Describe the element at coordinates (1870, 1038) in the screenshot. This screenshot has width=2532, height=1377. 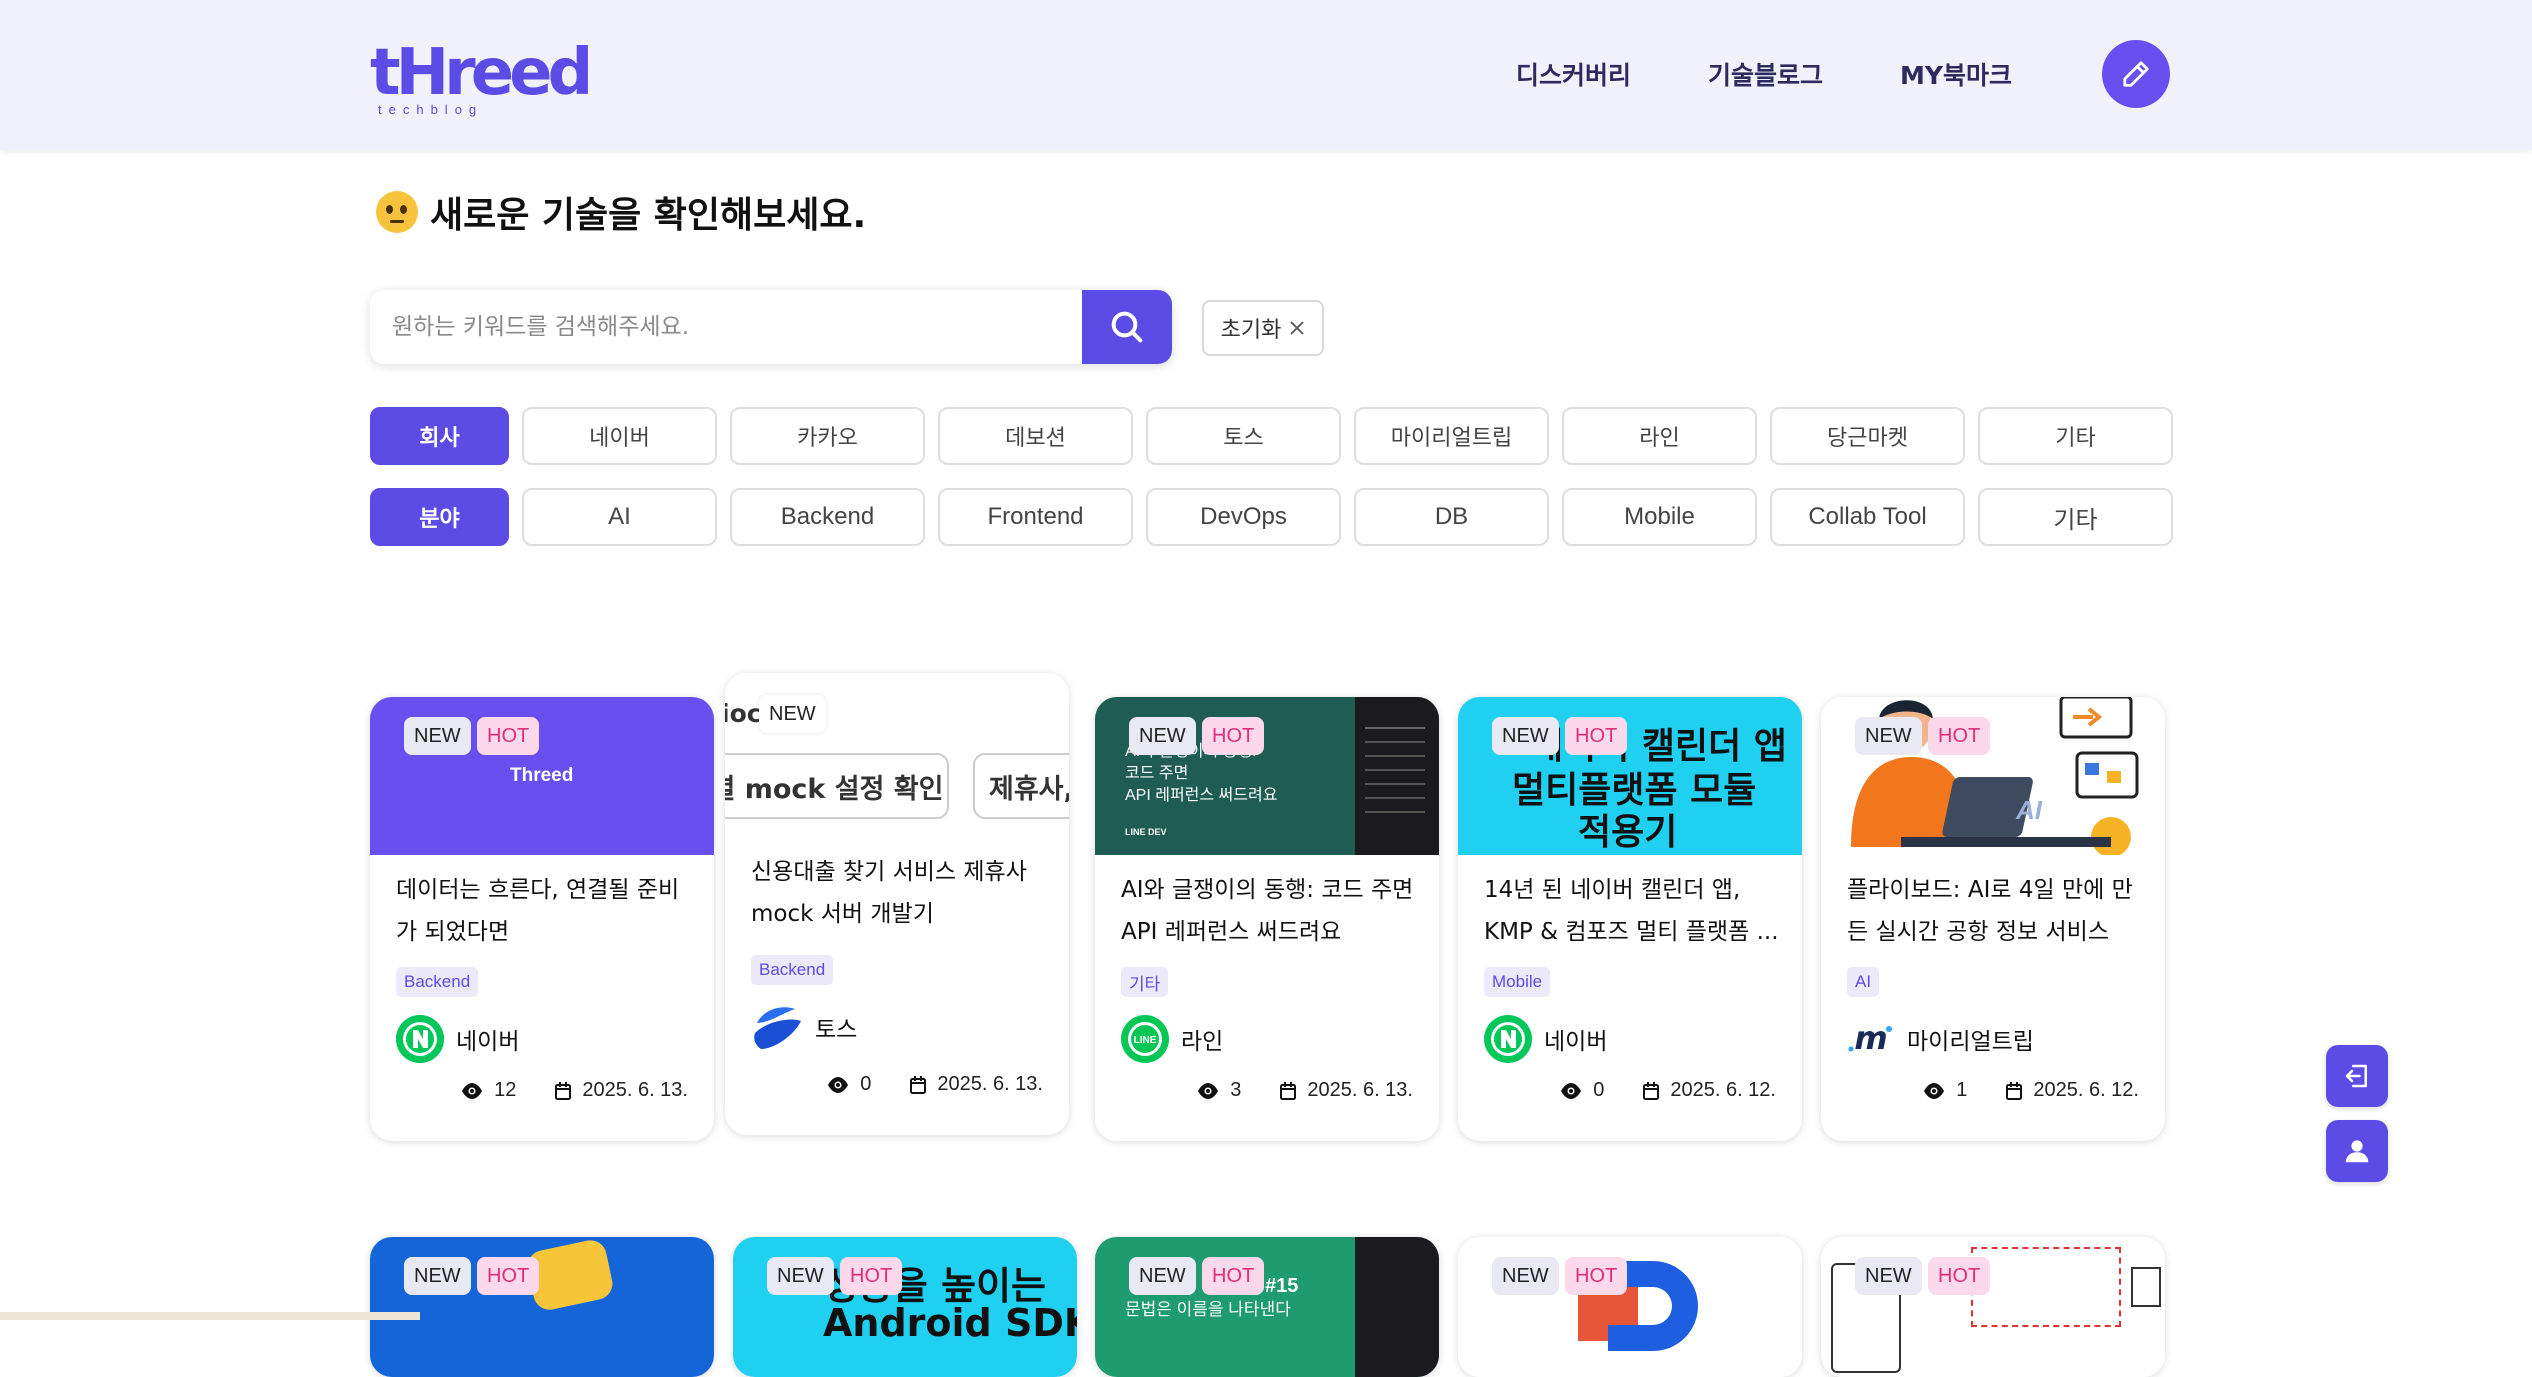
I see `myrealtrip-logo-icon: m` at that location.